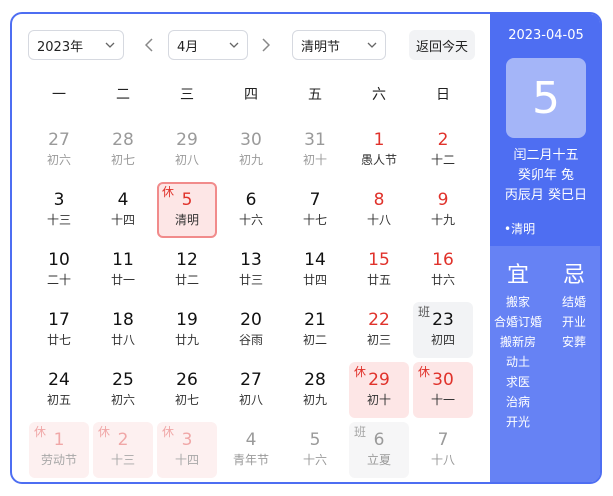 The height and width of the screenshot is (496, 613). I want to click on day-cell: 29 初八, so click(187, 150).